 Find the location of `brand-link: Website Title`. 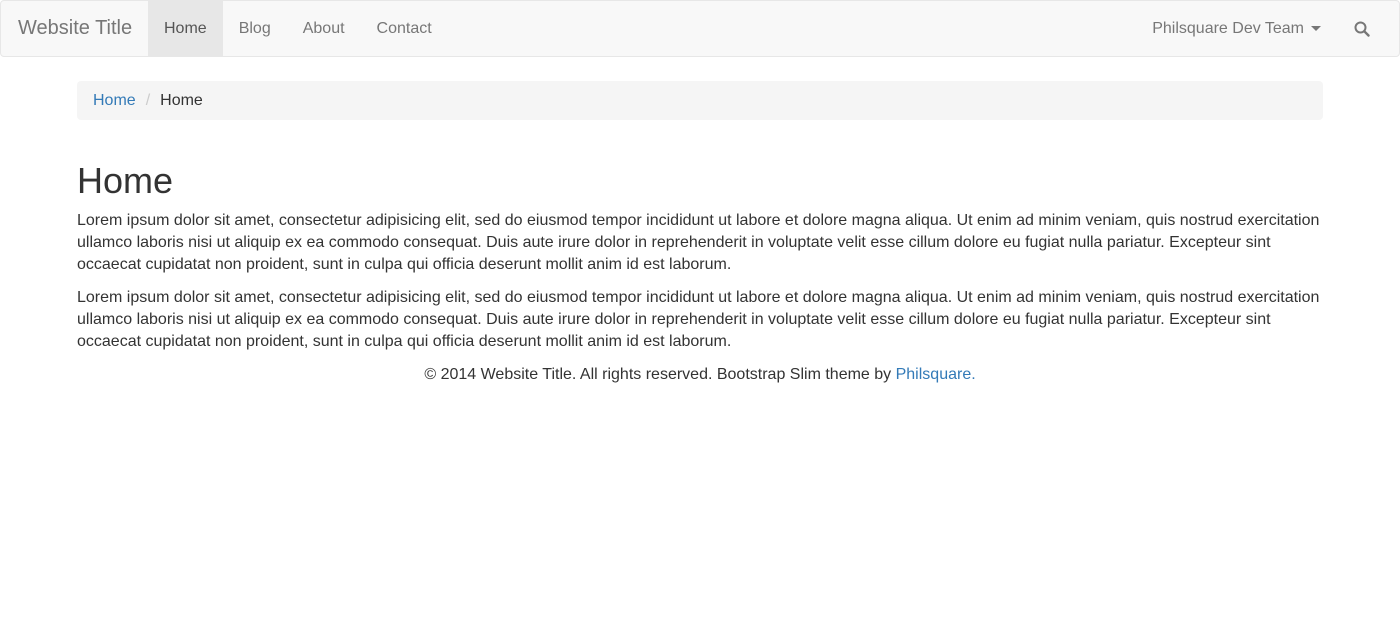

brand-link: Website Title is located at coordinates (75, 28).